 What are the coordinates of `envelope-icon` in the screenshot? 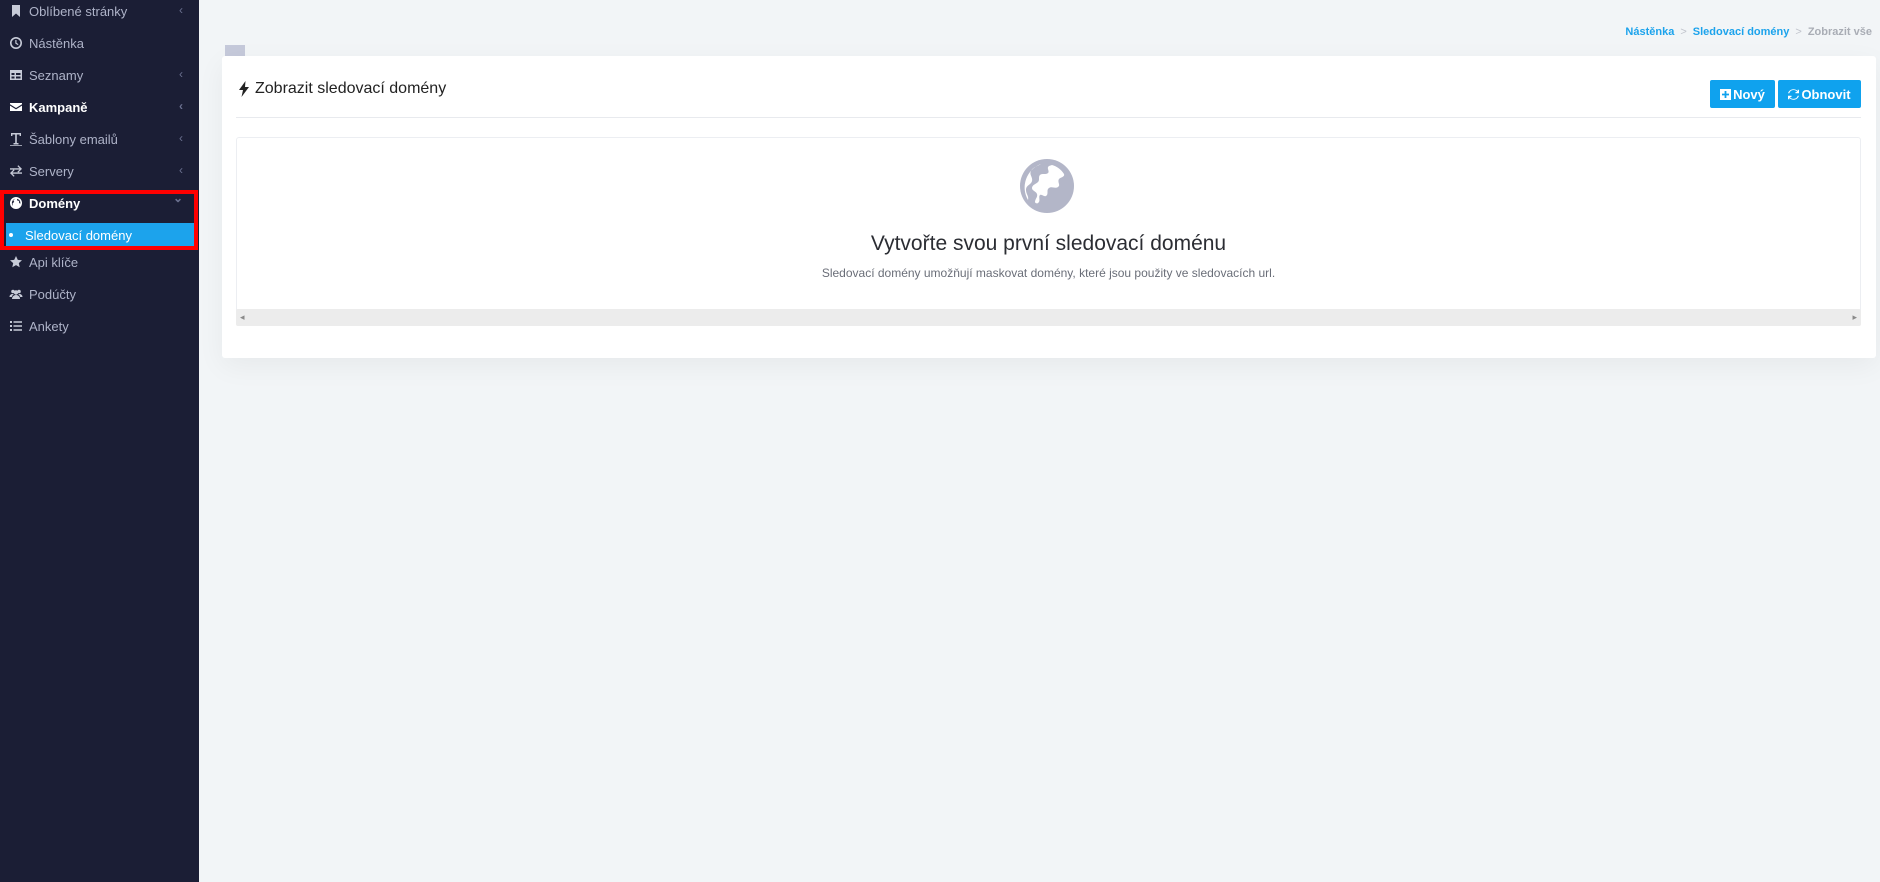 It's located at (16, 107).